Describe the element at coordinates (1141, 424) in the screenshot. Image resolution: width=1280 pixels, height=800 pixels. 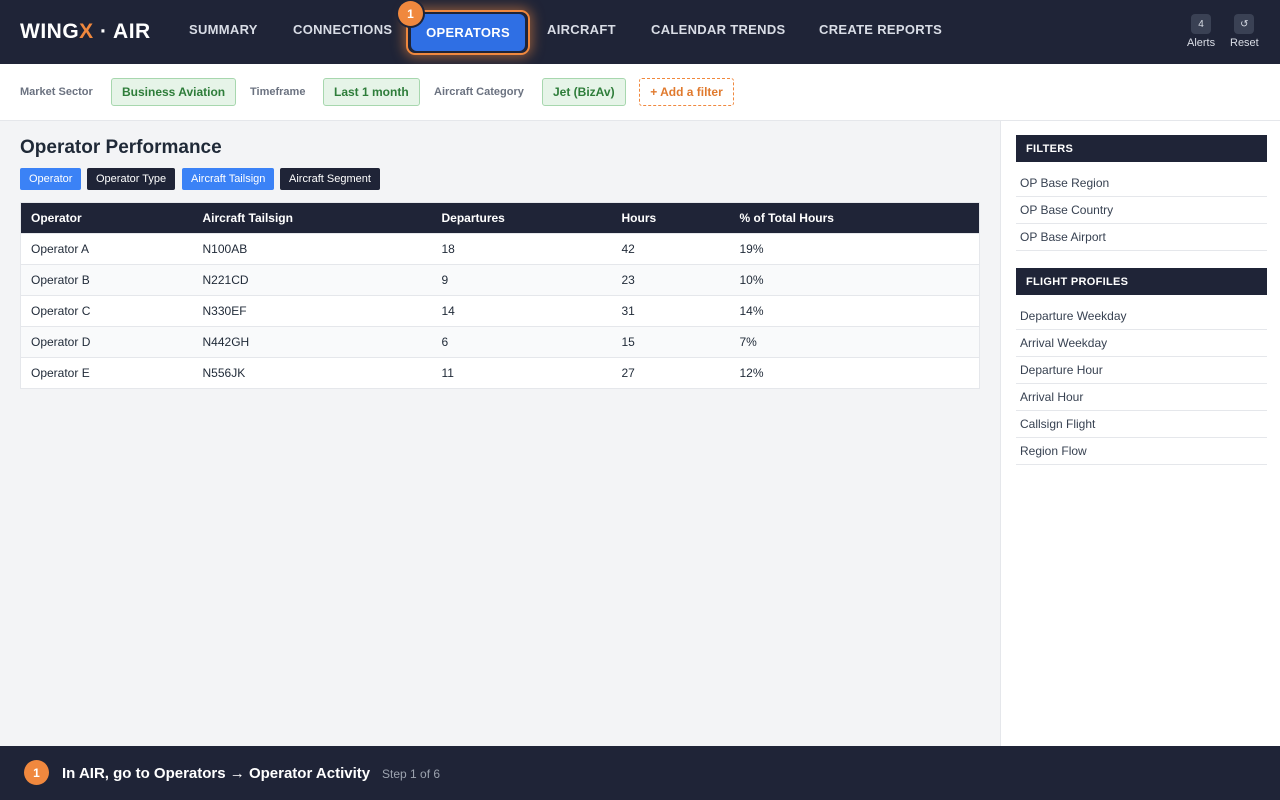
I see `sidebar-item-callsign-flight: Callsign Flight` at that location.